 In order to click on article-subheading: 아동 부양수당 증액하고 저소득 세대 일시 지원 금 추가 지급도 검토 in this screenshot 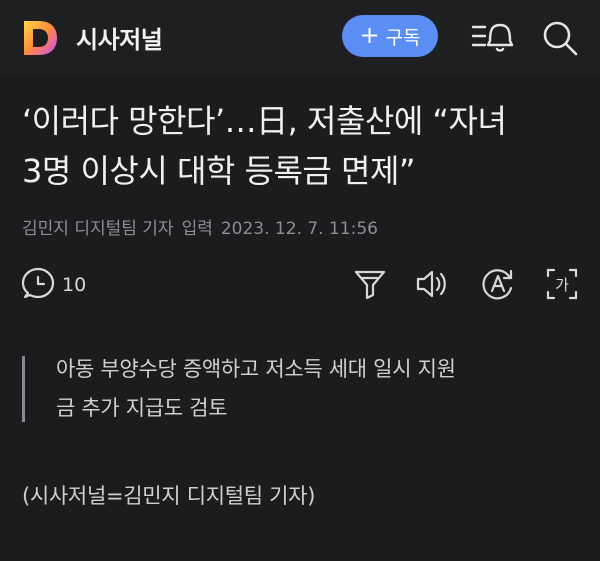, I will do `click(300, 389)`.